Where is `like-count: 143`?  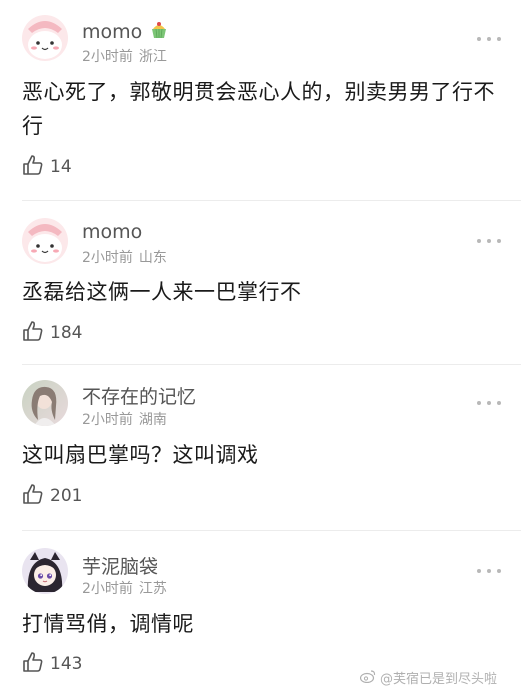
like-count: 143 is located at coordinates (66, 664).